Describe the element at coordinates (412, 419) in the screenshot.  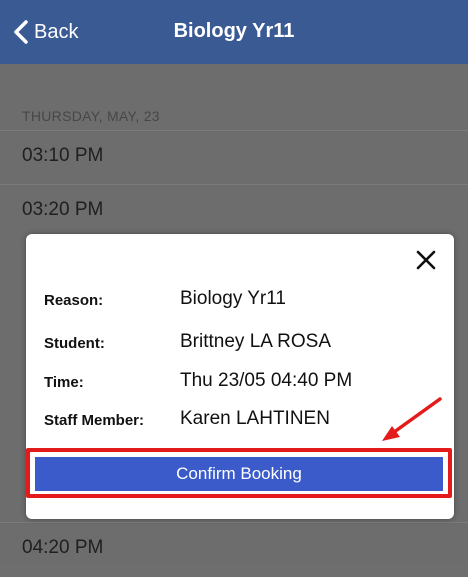
I see `red-arrow-icon` at that location.